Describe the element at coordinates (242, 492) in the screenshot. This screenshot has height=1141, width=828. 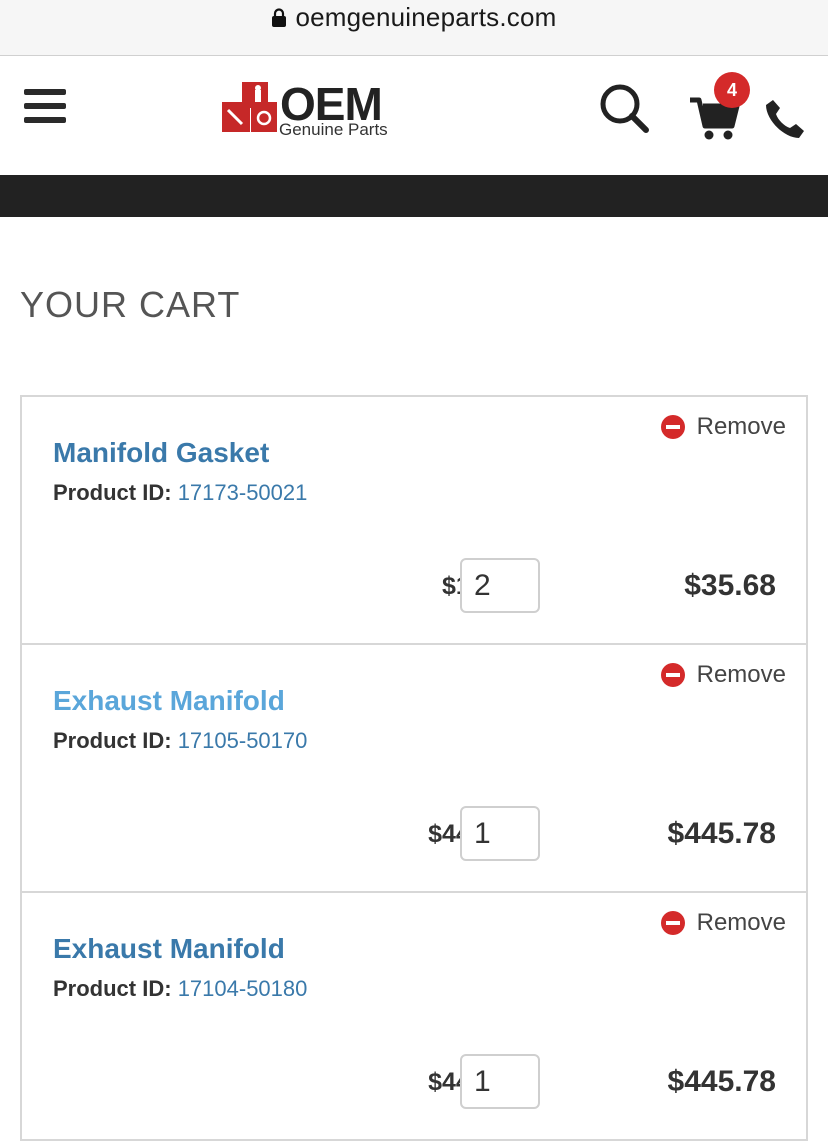
I see `product-id-value: 17173-50021` at that location.